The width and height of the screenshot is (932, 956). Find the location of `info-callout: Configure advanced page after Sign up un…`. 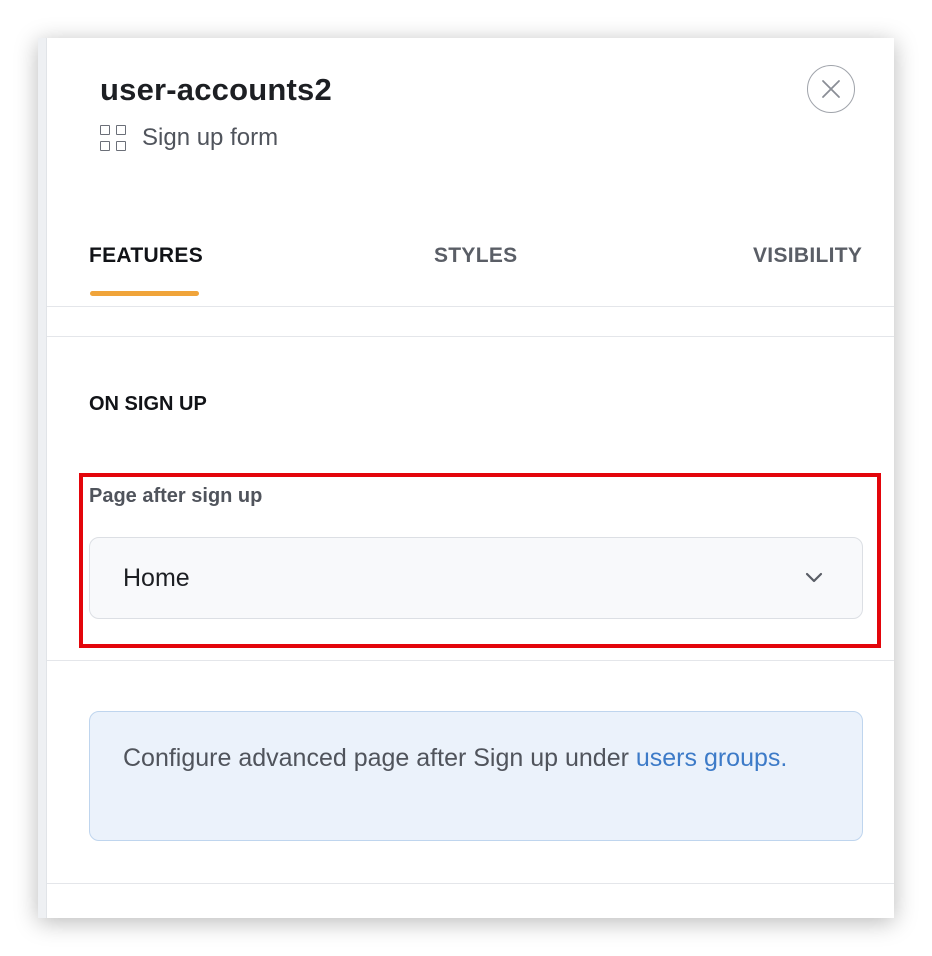

info-callout: Configure advanced page after Sign up un… is located at coordinates (476, 776).